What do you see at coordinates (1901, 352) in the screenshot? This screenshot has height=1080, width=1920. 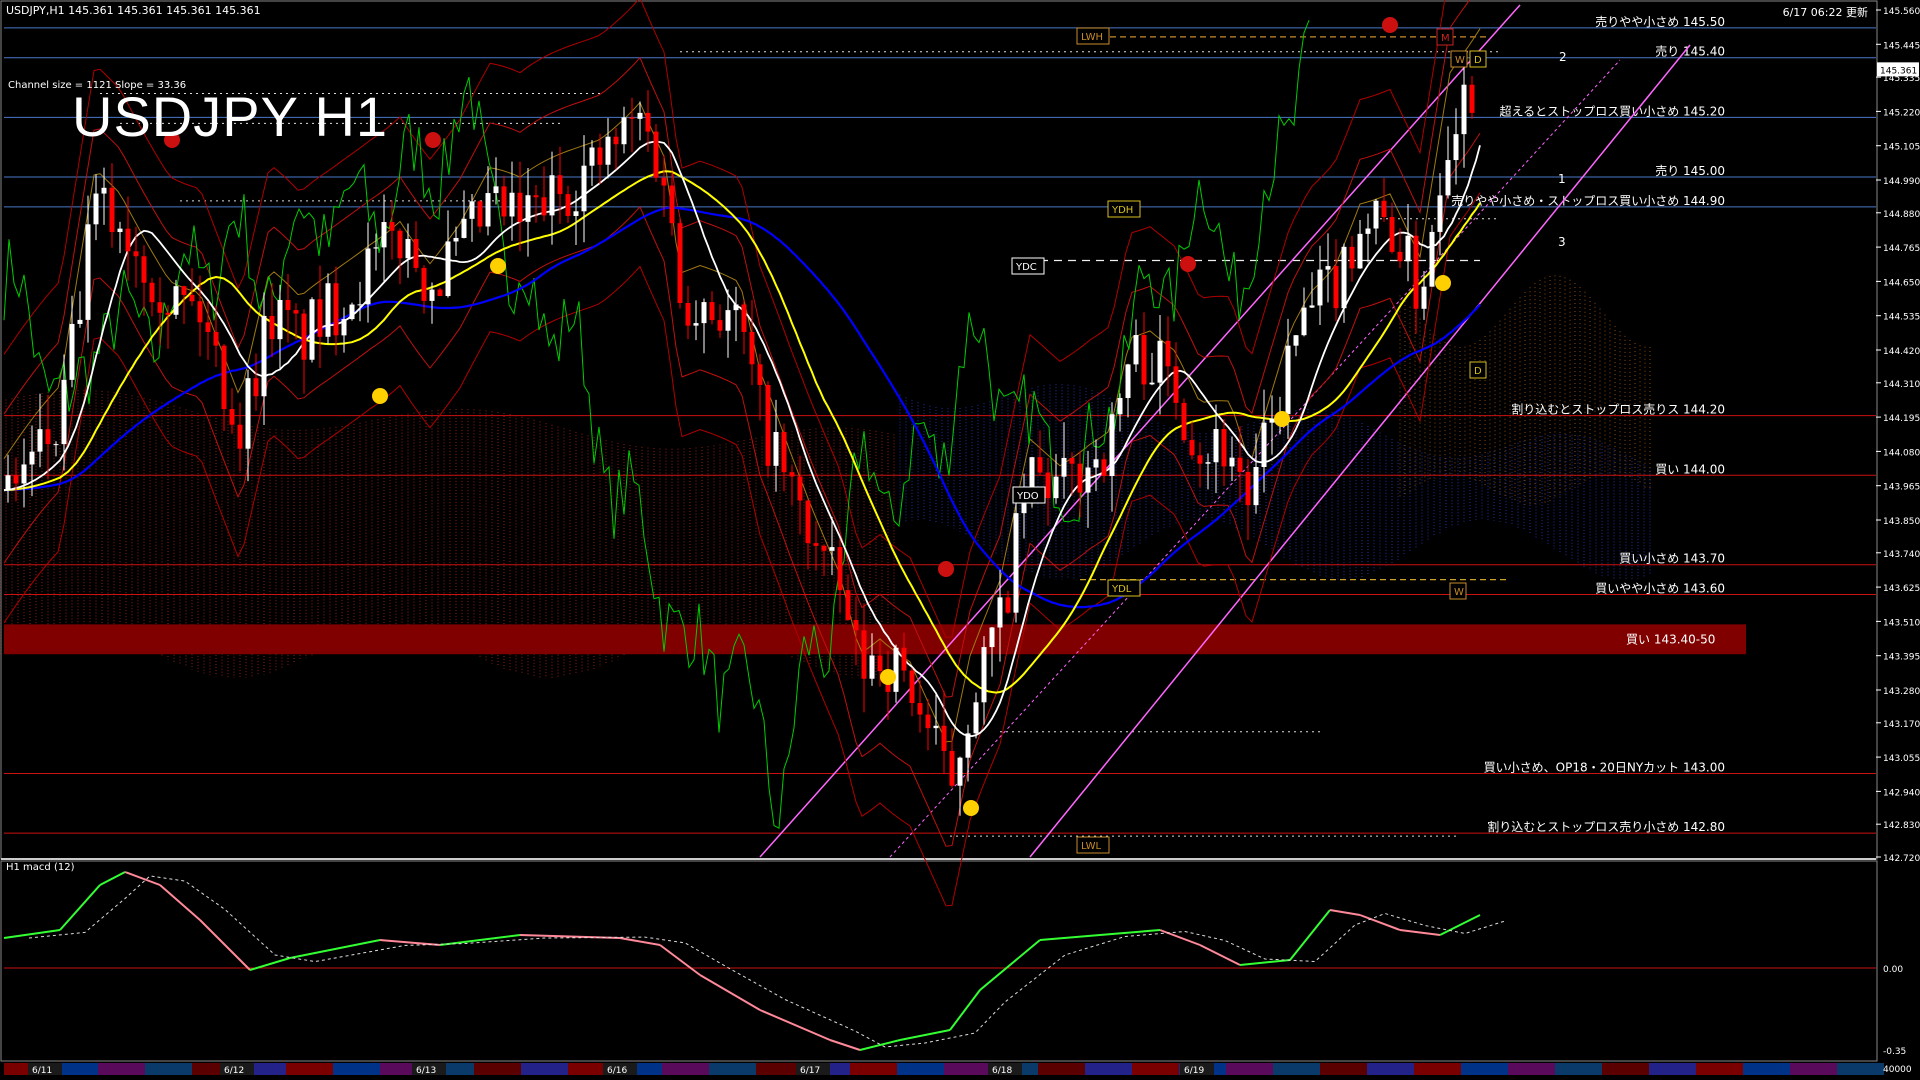 I see `price-tick-label: 144.420` at bounding box center [1901, 352].